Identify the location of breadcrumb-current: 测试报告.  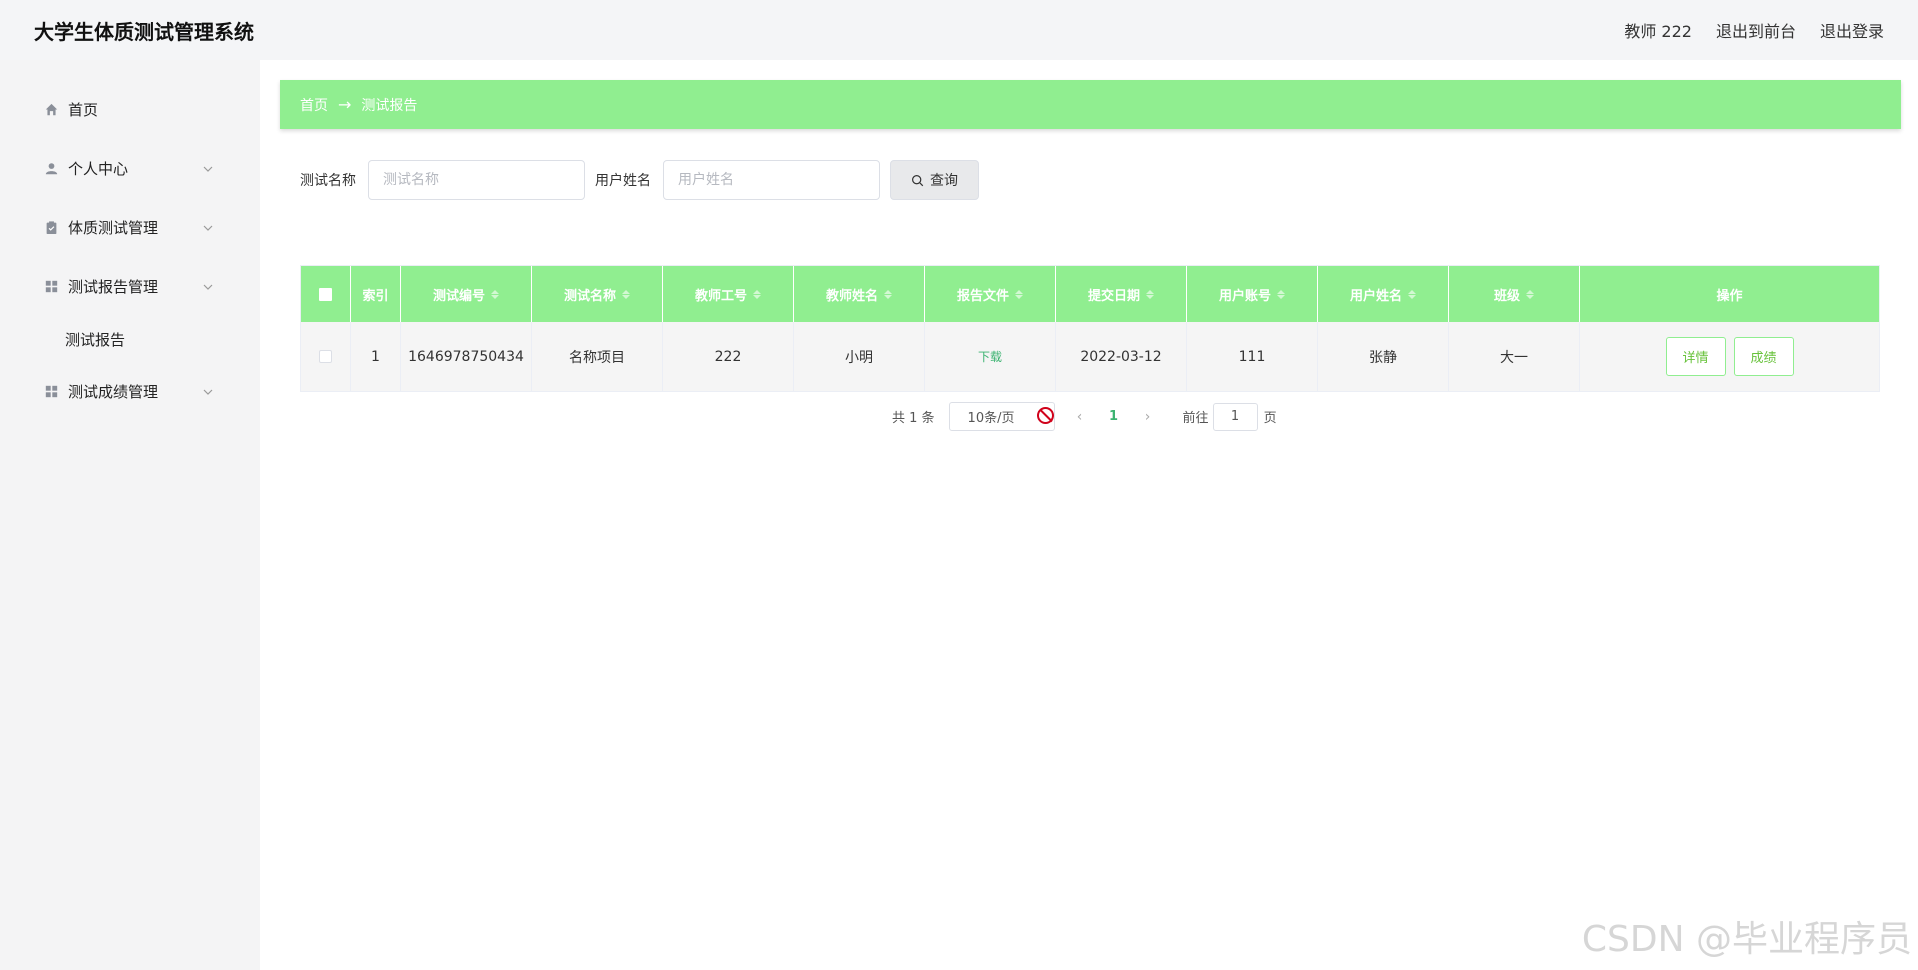
(389, 105).